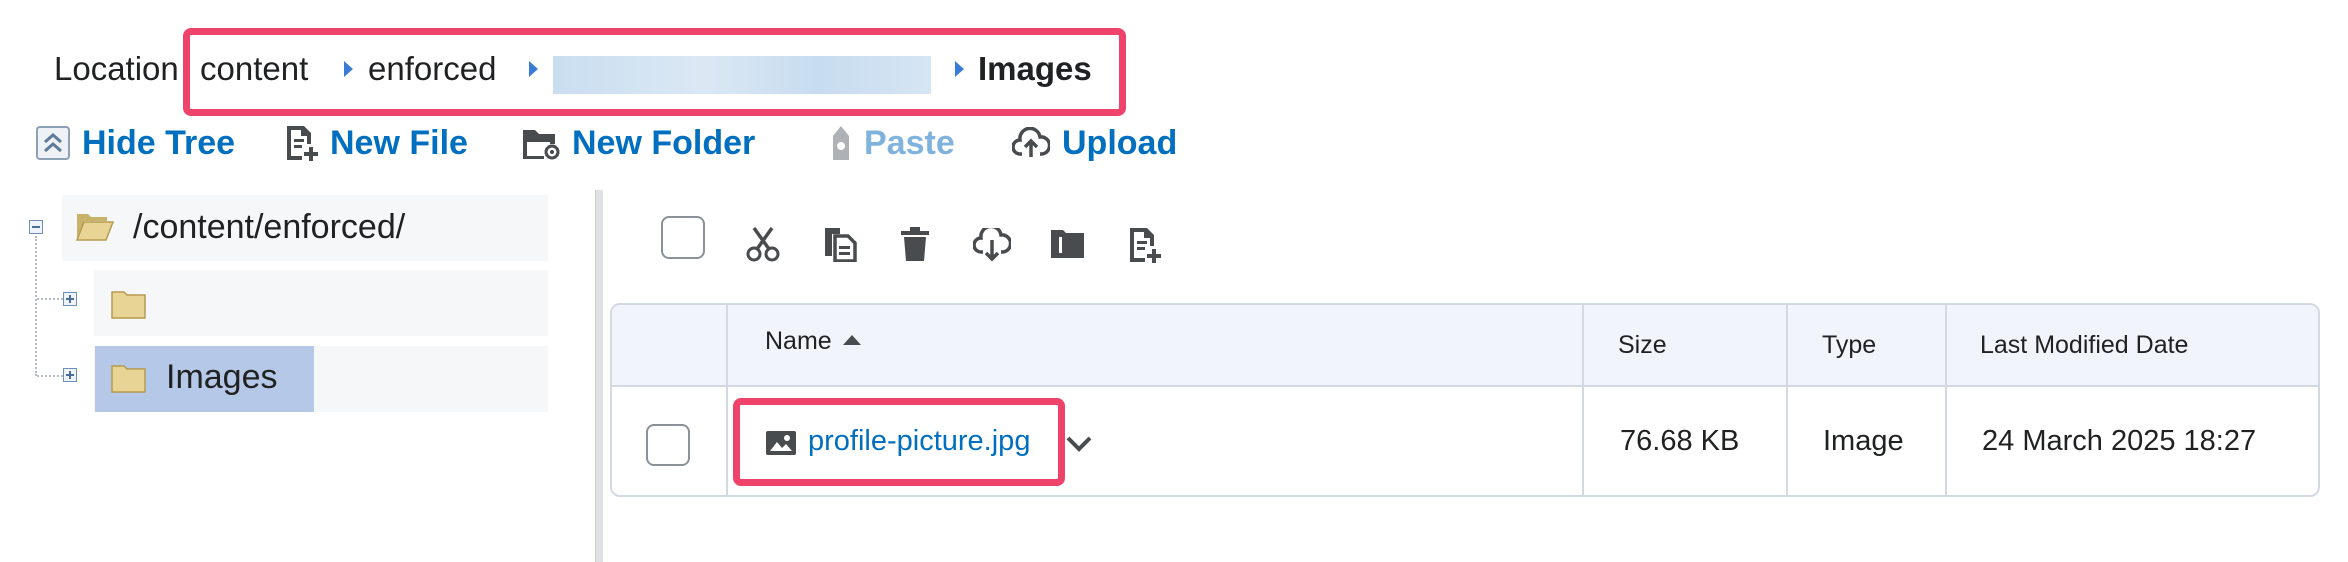 The image size is (2348, 562). What do you see at coordinates (116, 68) in the screenshot?
I see `breadcrumb-label: Location` at bounding box center [116, 68].